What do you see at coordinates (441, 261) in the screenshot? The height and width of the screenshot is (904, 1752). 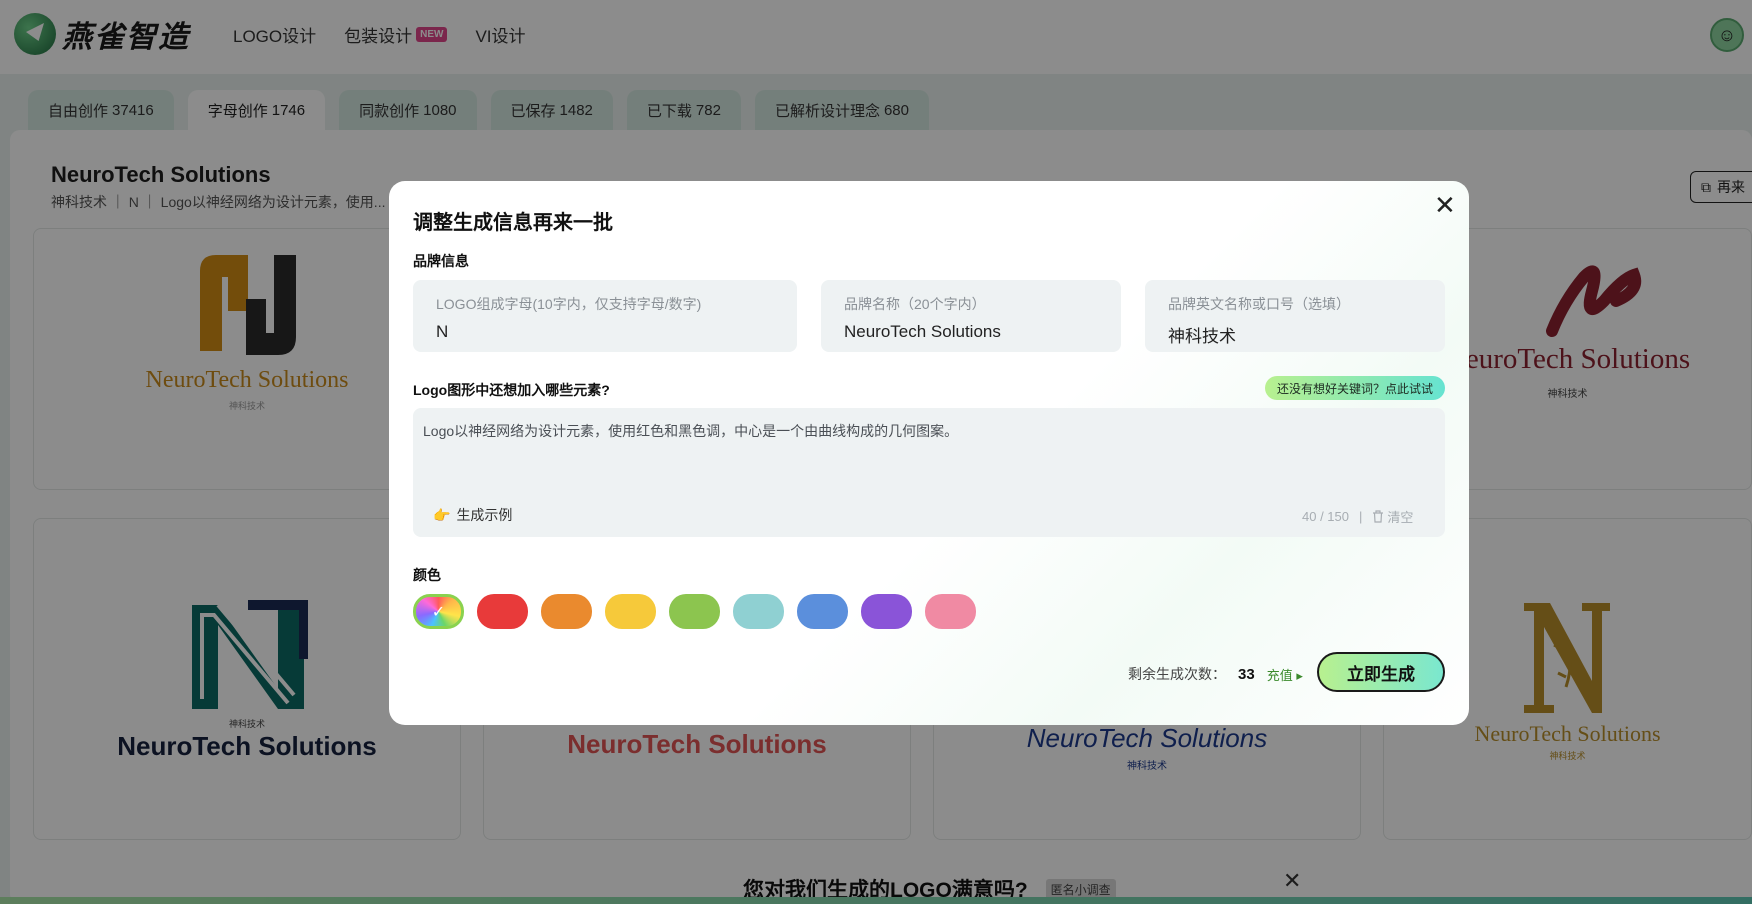 I see `brand-info-label: 品牌信息` at bounding box center [441, 261].